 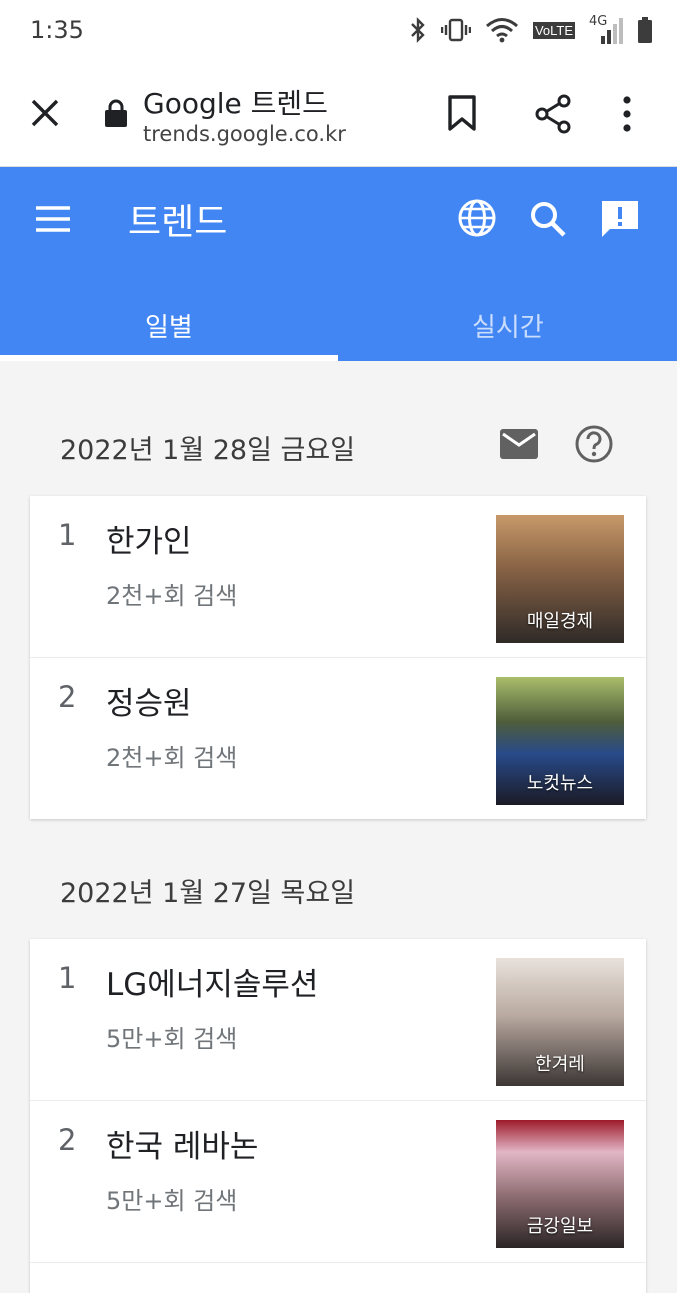 What do you see at coordinates (208, 450) in the screenshot?
I see `section-date: 2022년 1월 28일 금요일` at bounding box center [208, 450].